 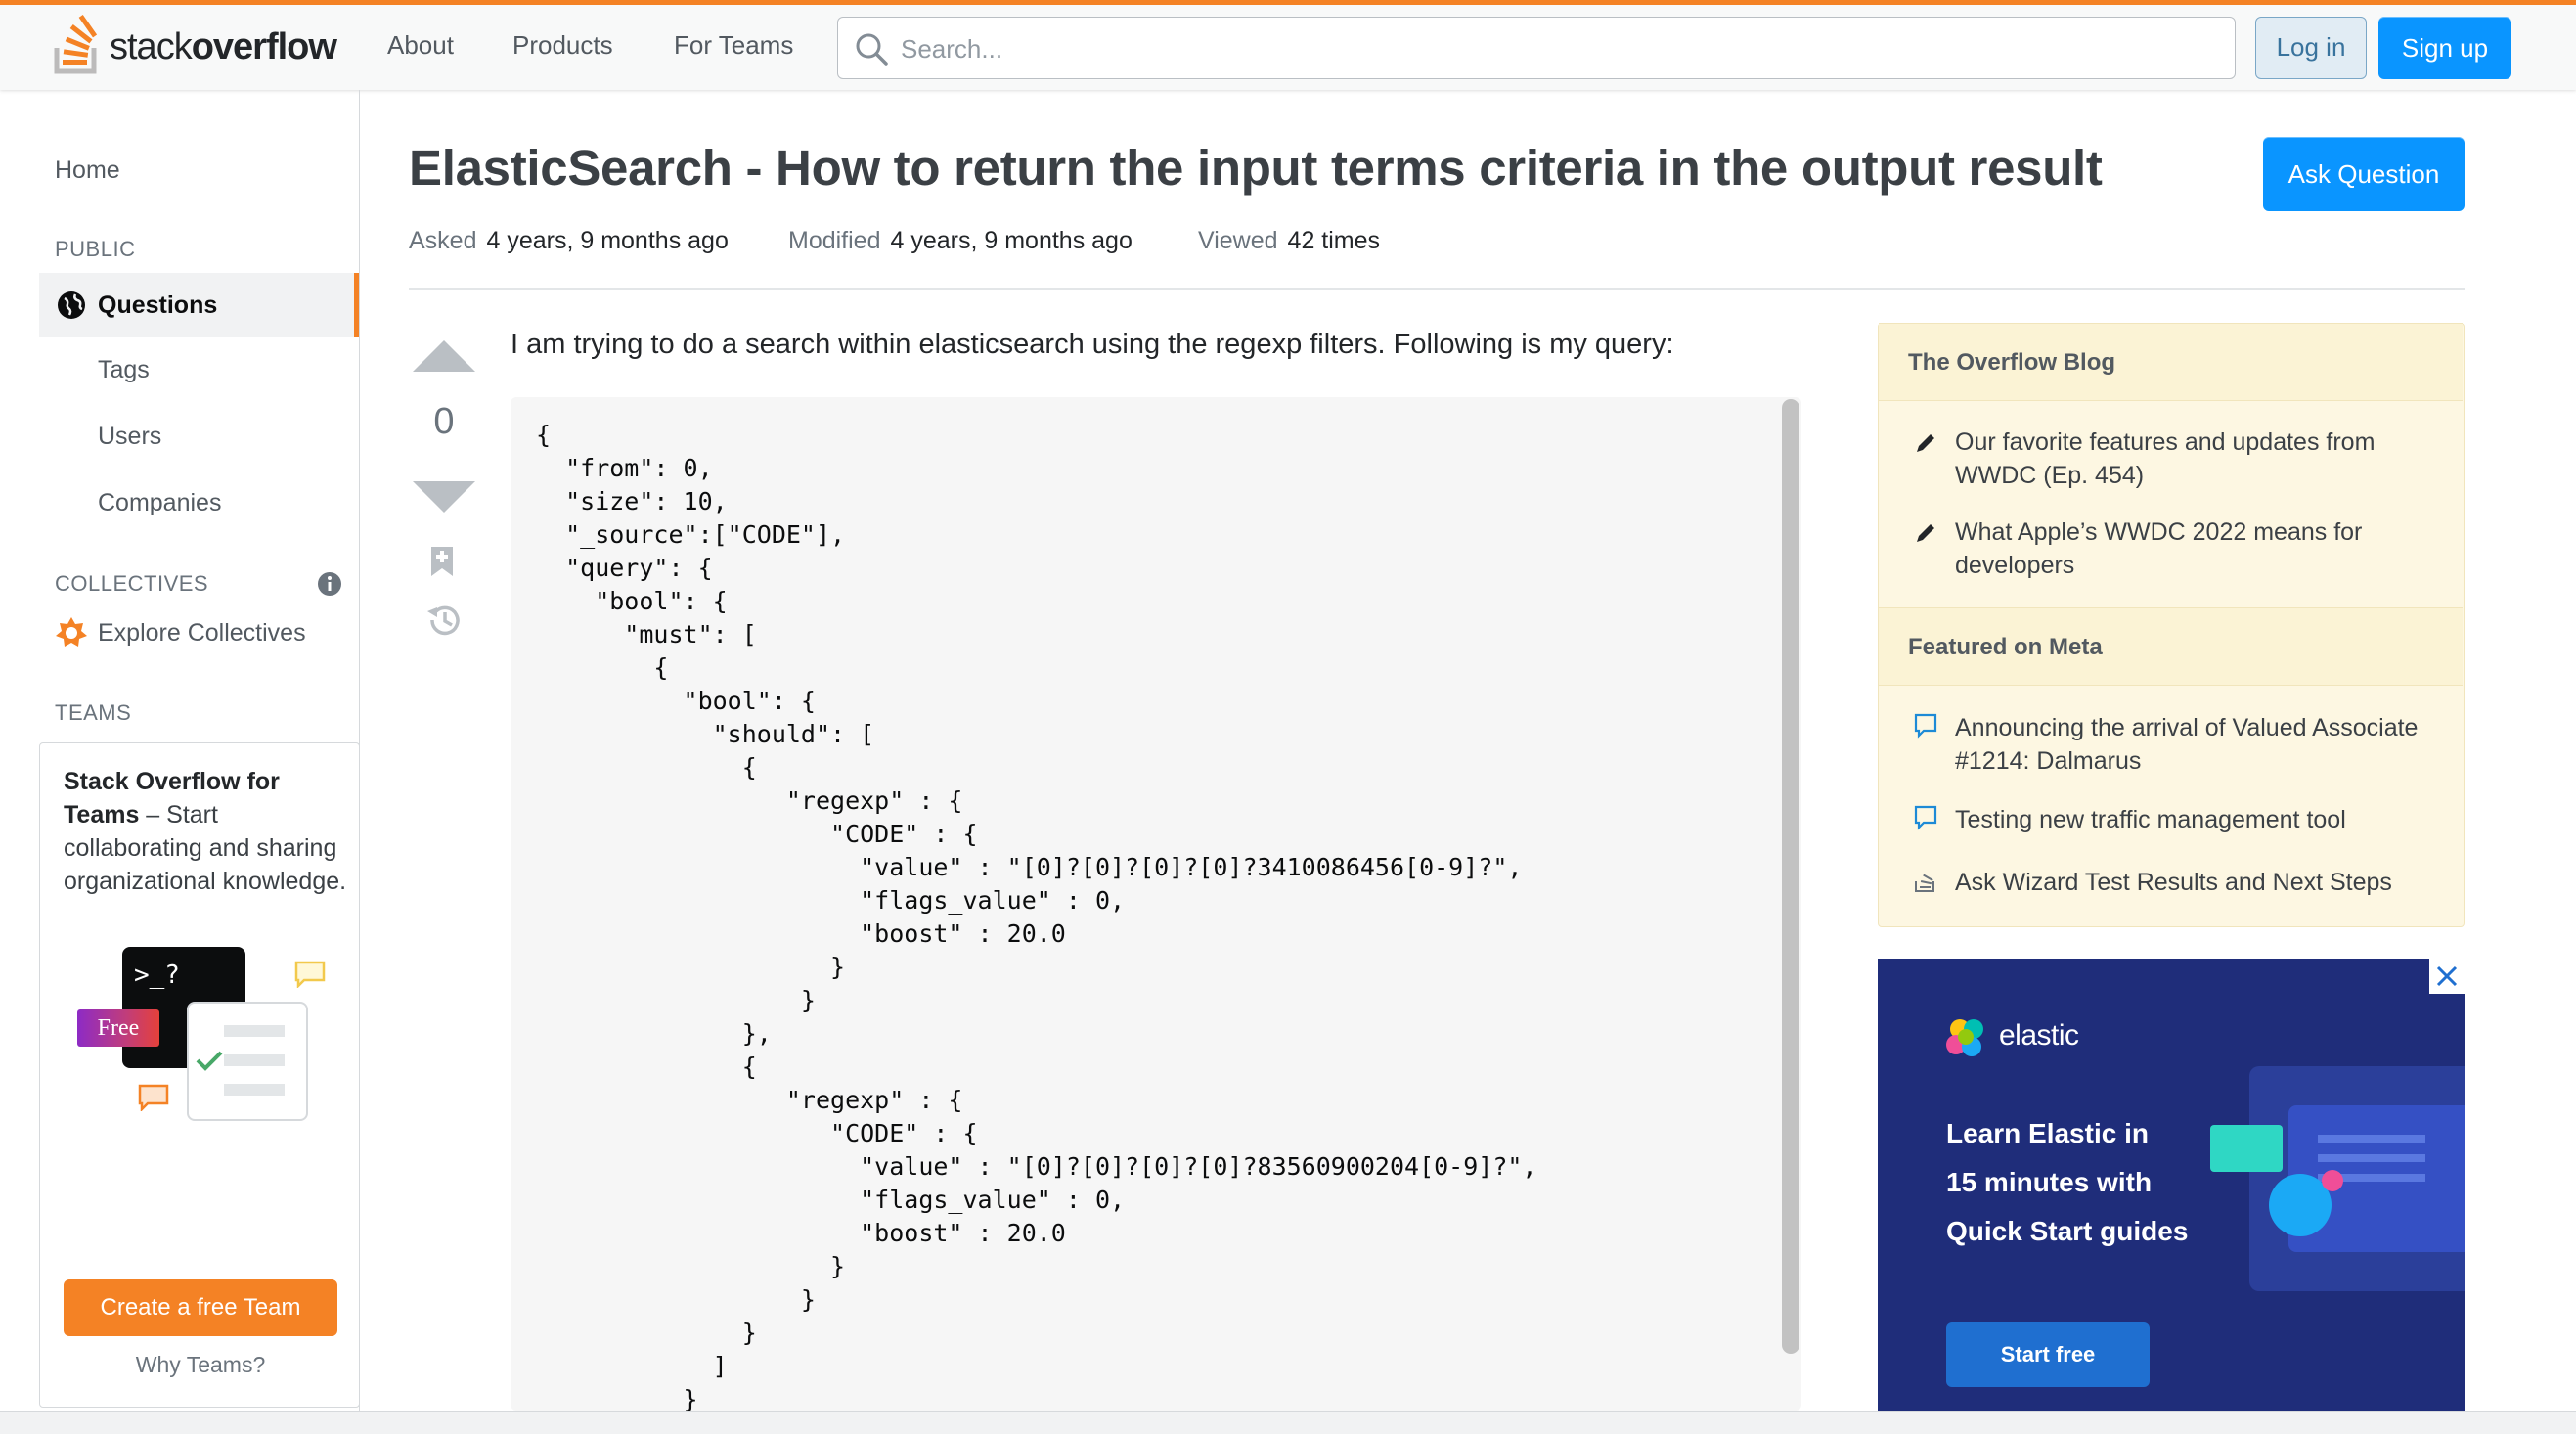 What do you see at coordinates (71, 305) in the screenshot?
I see `globe-icon` at bounding box center [71, 305].